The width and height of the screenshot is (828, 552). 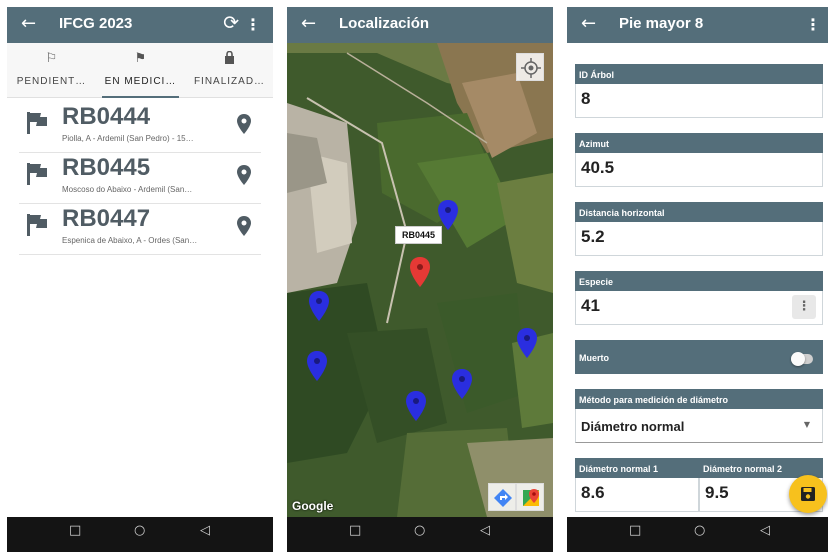 I want to click on google-maps-icon, so click(x=531, y=497).